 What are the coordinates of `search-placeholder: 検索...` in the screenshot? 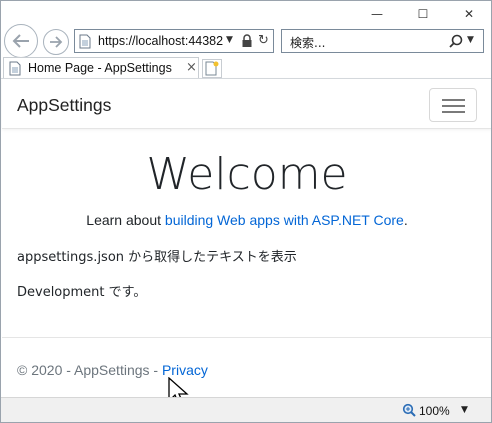 It's located at (308, 43).